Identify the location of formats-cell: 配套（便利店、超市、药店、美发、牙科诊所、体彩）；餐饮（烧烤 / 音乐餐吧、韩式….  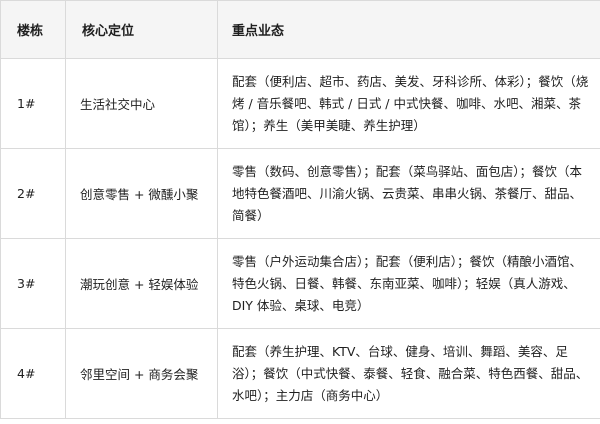
(408, 103).